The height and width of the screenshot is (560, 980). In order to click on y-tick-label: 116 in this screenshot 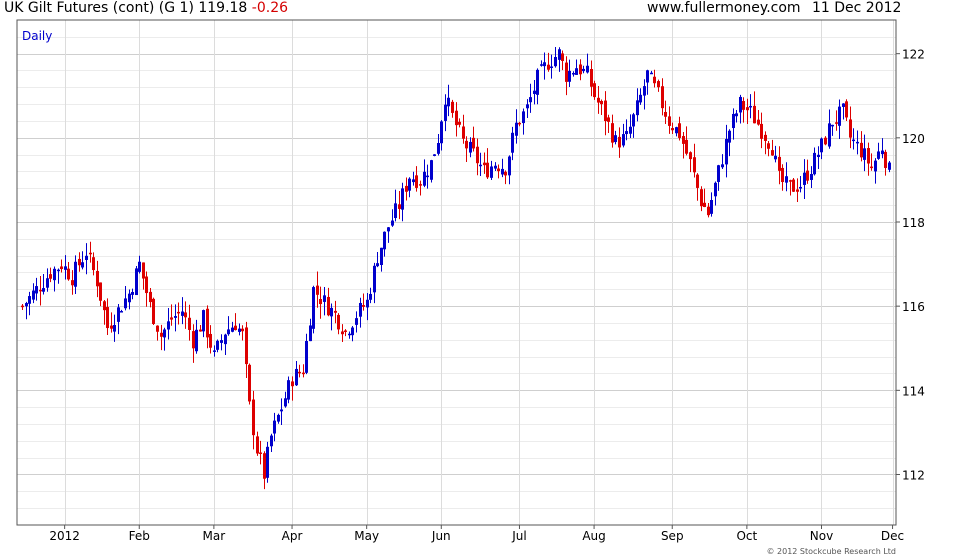, I will do `click(913, 307)`.